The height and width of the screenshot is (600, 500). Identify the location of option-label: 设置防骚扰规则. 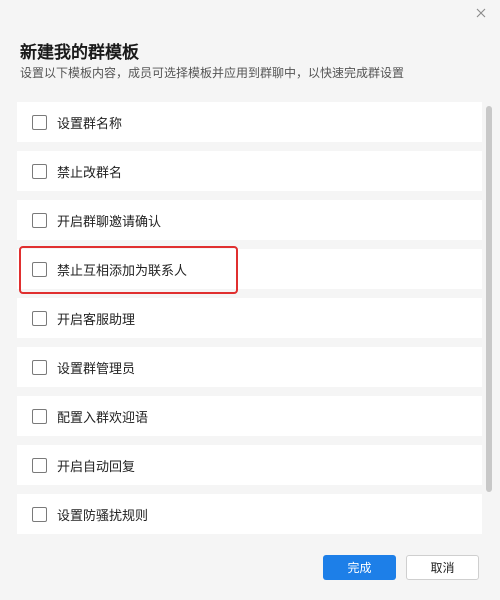
(103, 516).